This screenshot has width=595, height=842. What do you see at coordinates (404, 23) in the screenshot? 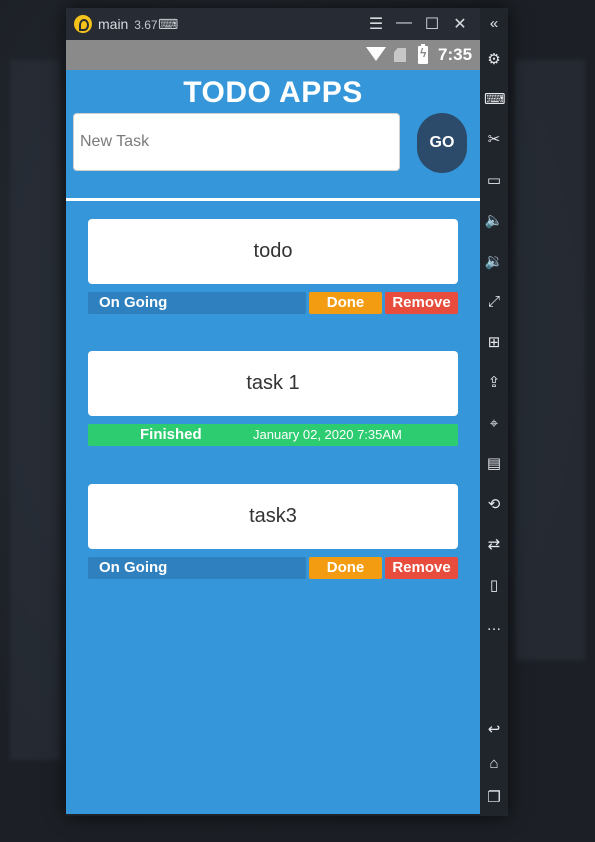
I see `minimize-icon: —` at bounding box center [404, 23].